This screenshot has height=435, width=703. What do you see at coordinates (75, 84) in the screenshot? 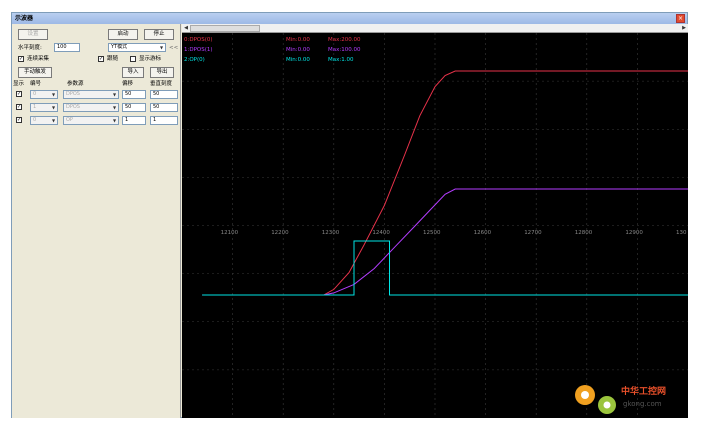
I see `column-header-source: 参数源` at bounding box center [75, 84].